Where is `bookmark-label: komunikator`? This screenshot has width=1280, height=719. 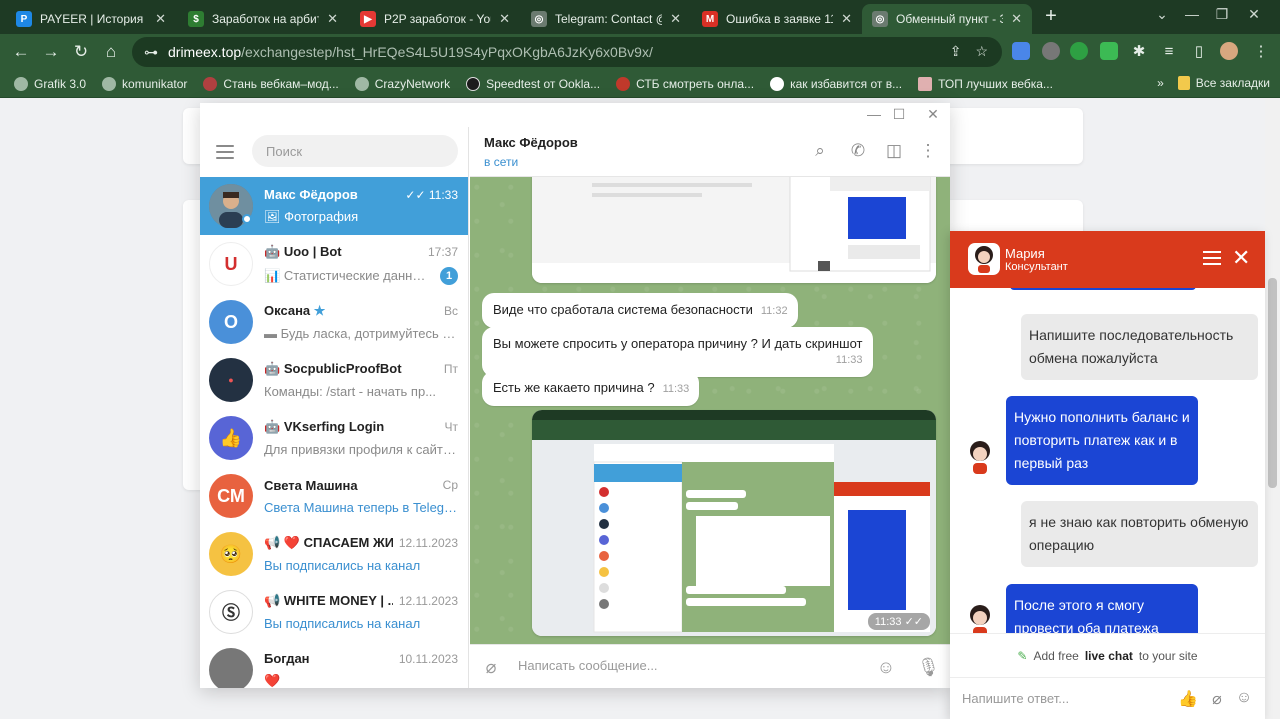
bookmark-label: komunikator is located at coordinates (155, 83).